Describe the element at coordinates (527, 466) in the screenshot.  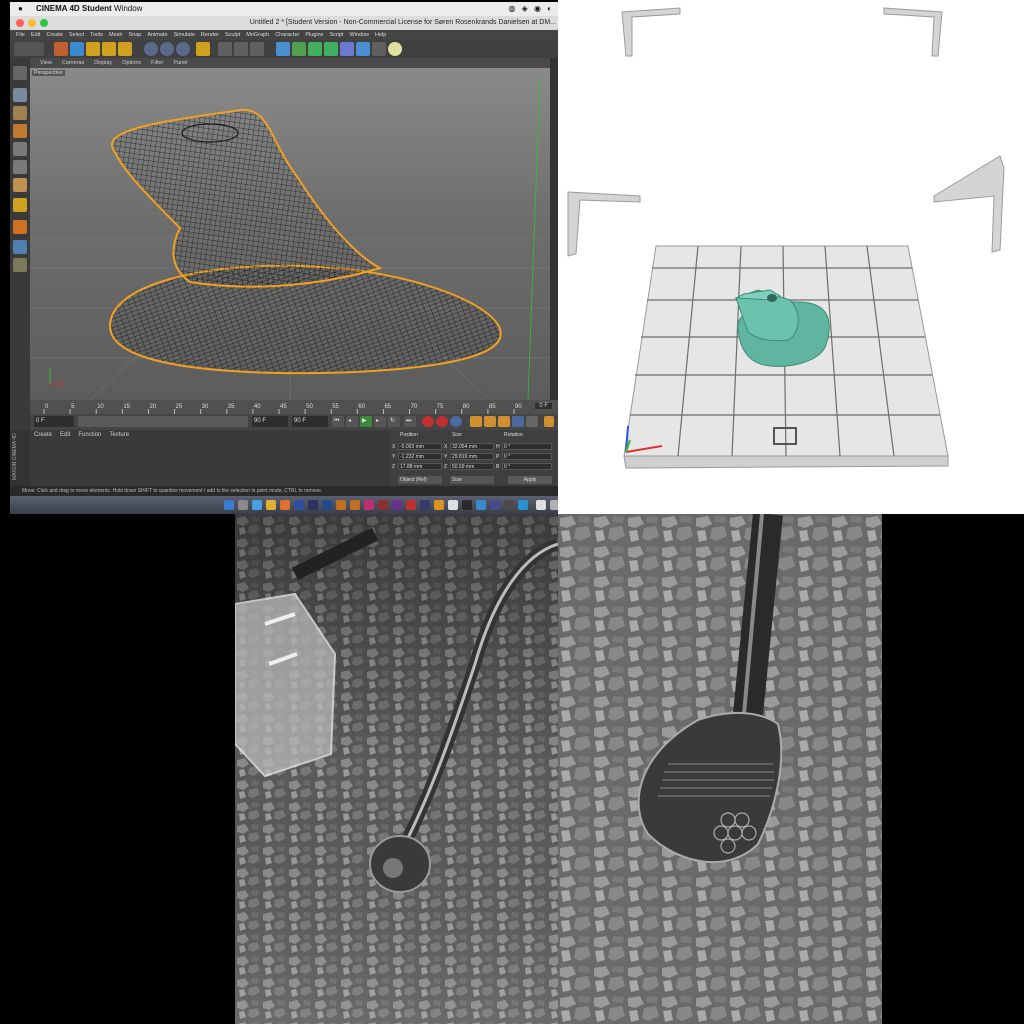
I see `rotation-b-field: 0 °` at that location.